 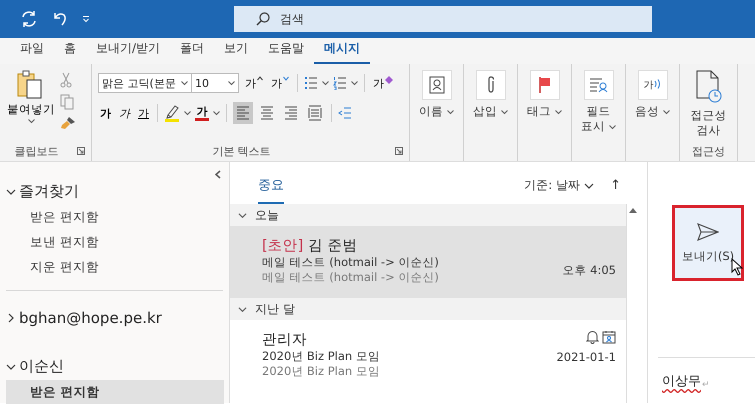 What do you see at coordinates (286, 78) in the screenshot?
I see `down-caret-icon` at bounding box center [286, 78].